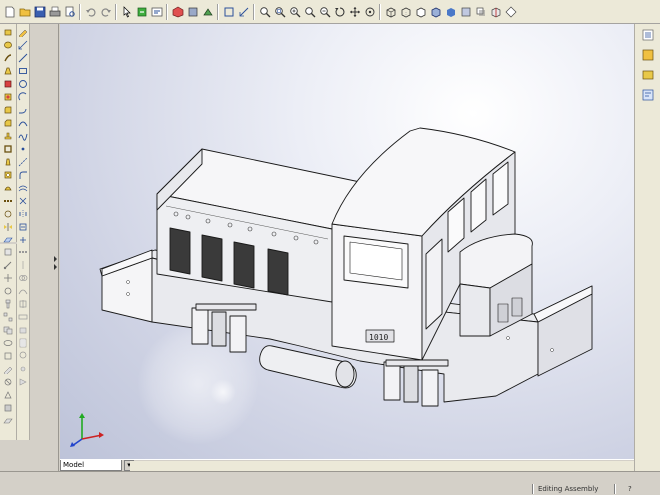  Describe the element at coordinates (510, 11) in the screenshot. I see `help-icon` at that location.